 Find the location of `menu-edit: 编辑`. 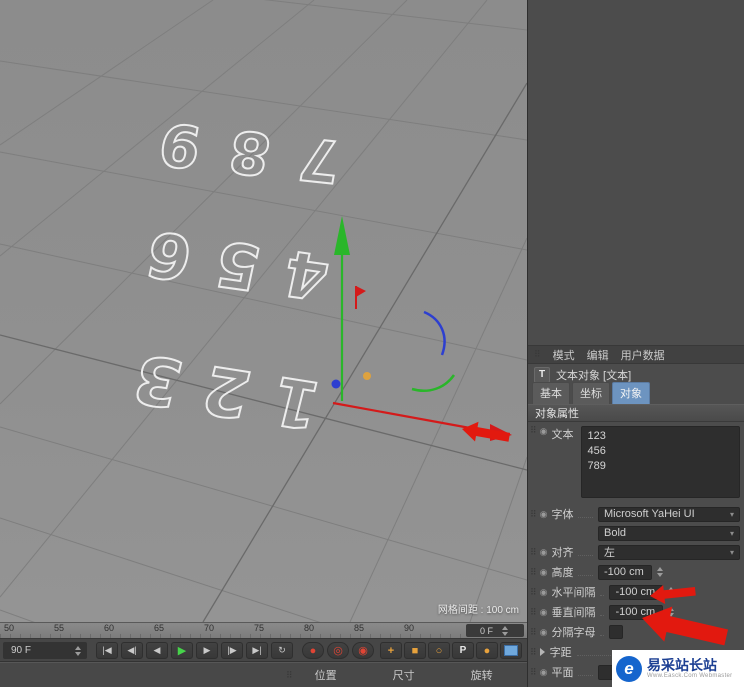

menu-edit: 编辑 is located at coordinates (598, 355).